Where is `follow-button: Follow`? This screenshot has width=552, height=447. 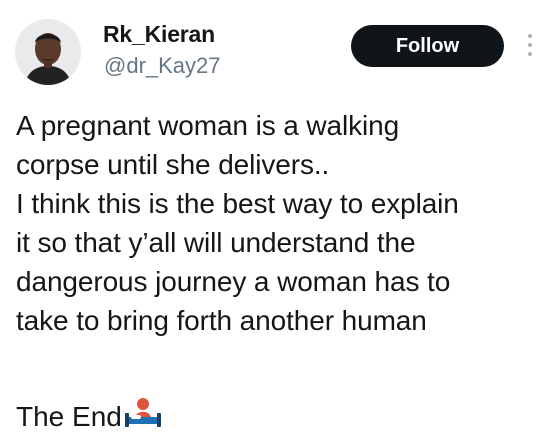
follow-button: Follow is located at coordinates (427, 46).